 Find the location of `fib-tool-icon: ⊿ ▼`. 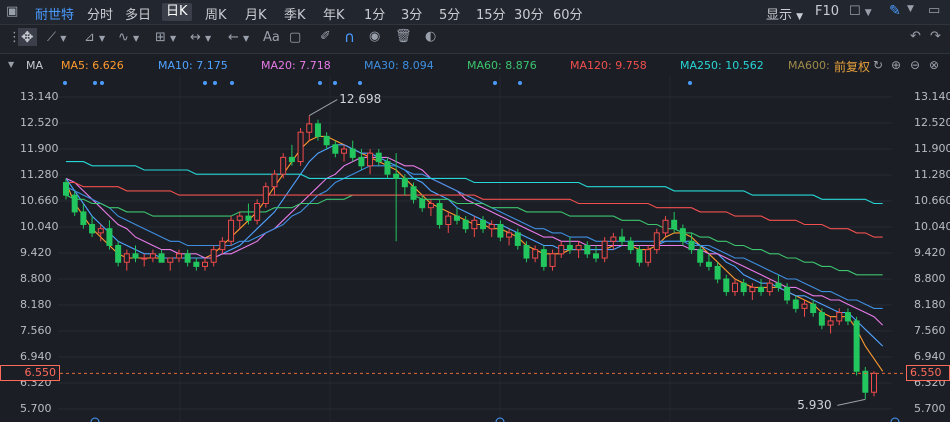

fib-tool-icon: ⊿ ▼ is located at coordinates (94, 37).